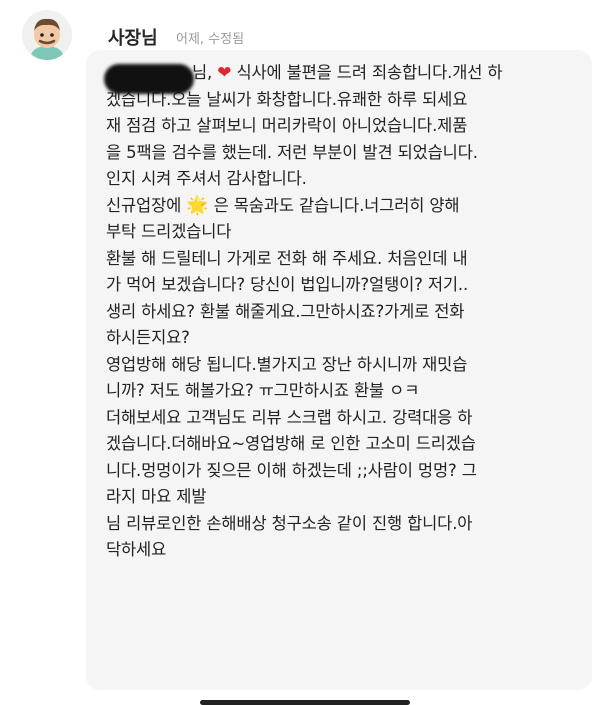 This screenshot has height=705, width=614. Describe the element at coordinates (224, 73) in the screenshot. I see `heart-icon: ❤` at that location.